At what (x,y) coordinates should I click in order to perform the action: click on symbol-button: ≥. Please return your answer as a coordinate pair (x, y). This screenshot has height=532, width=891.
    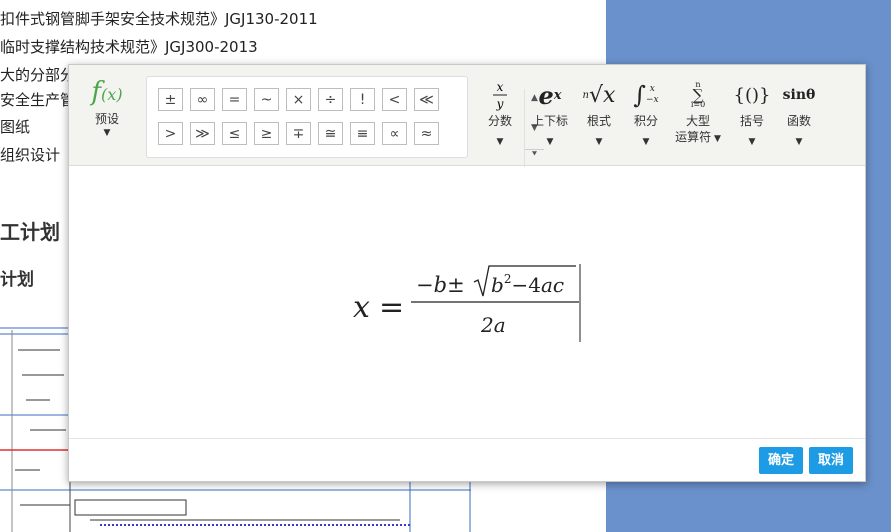
    Looking at the image, I should click on (266, 133).